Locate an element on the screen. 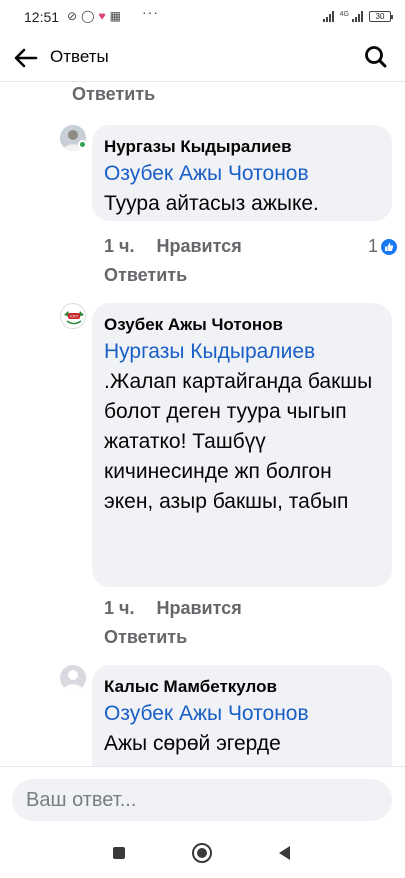 The width and height of the screenshot is (405, 878). comment-body: Ажы сөрөй эгерде is located at coordinates (192, 743).